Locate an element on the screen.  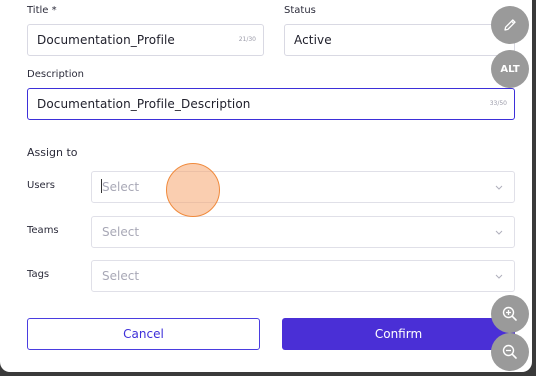
users-select-placeholder: Select is located at coordinates (121, 187).